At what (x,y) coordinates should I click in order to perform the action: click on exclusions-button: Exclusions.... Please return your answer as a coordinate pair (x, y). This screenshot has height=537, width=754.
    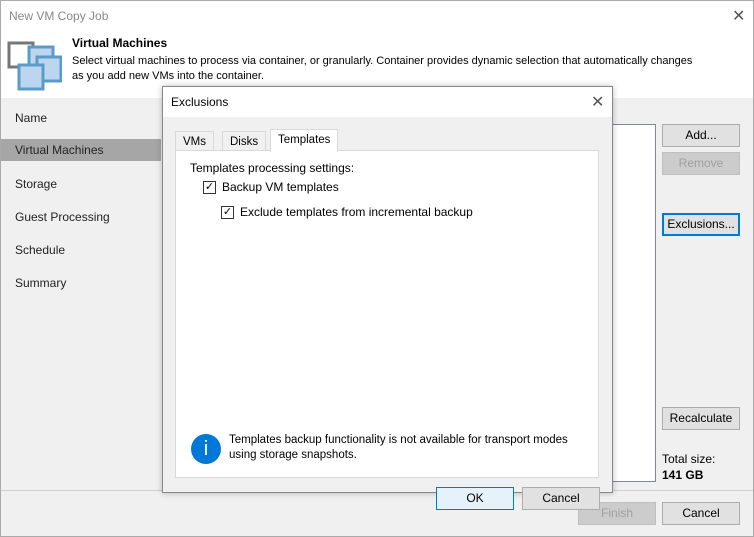
    Looking at the image, I should click on (701, 224).